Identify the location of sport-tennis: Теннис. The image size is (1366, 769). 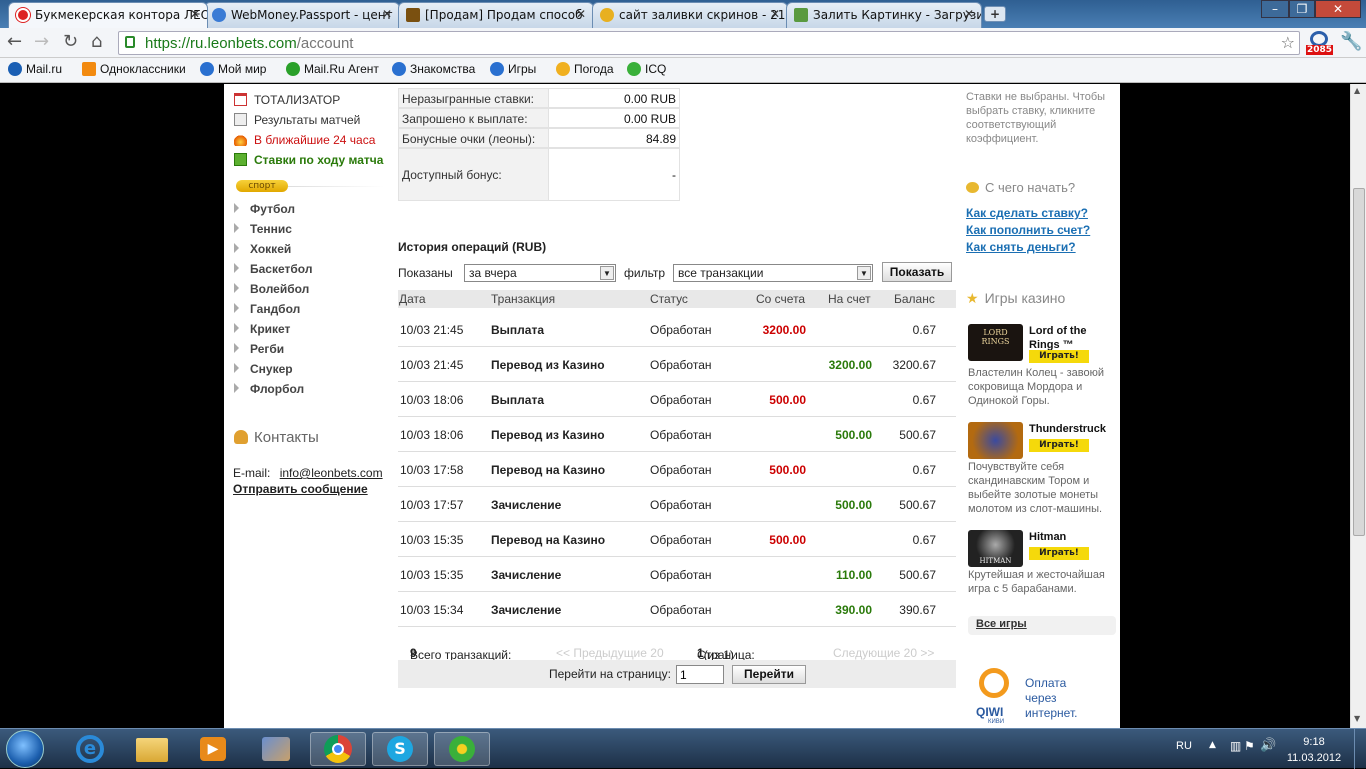
(263, 229).